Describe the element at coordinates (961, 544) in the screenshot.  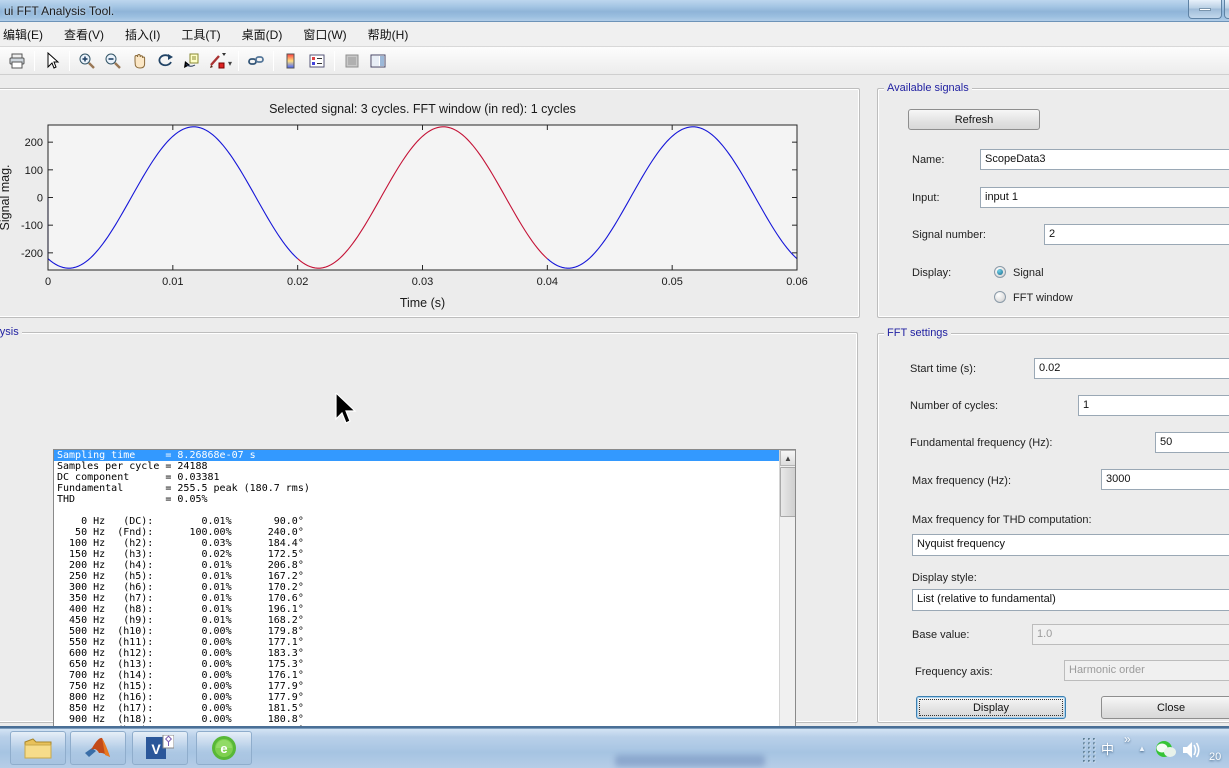
I see `max-freq-thd-value: Nyquist frequency` at that location.